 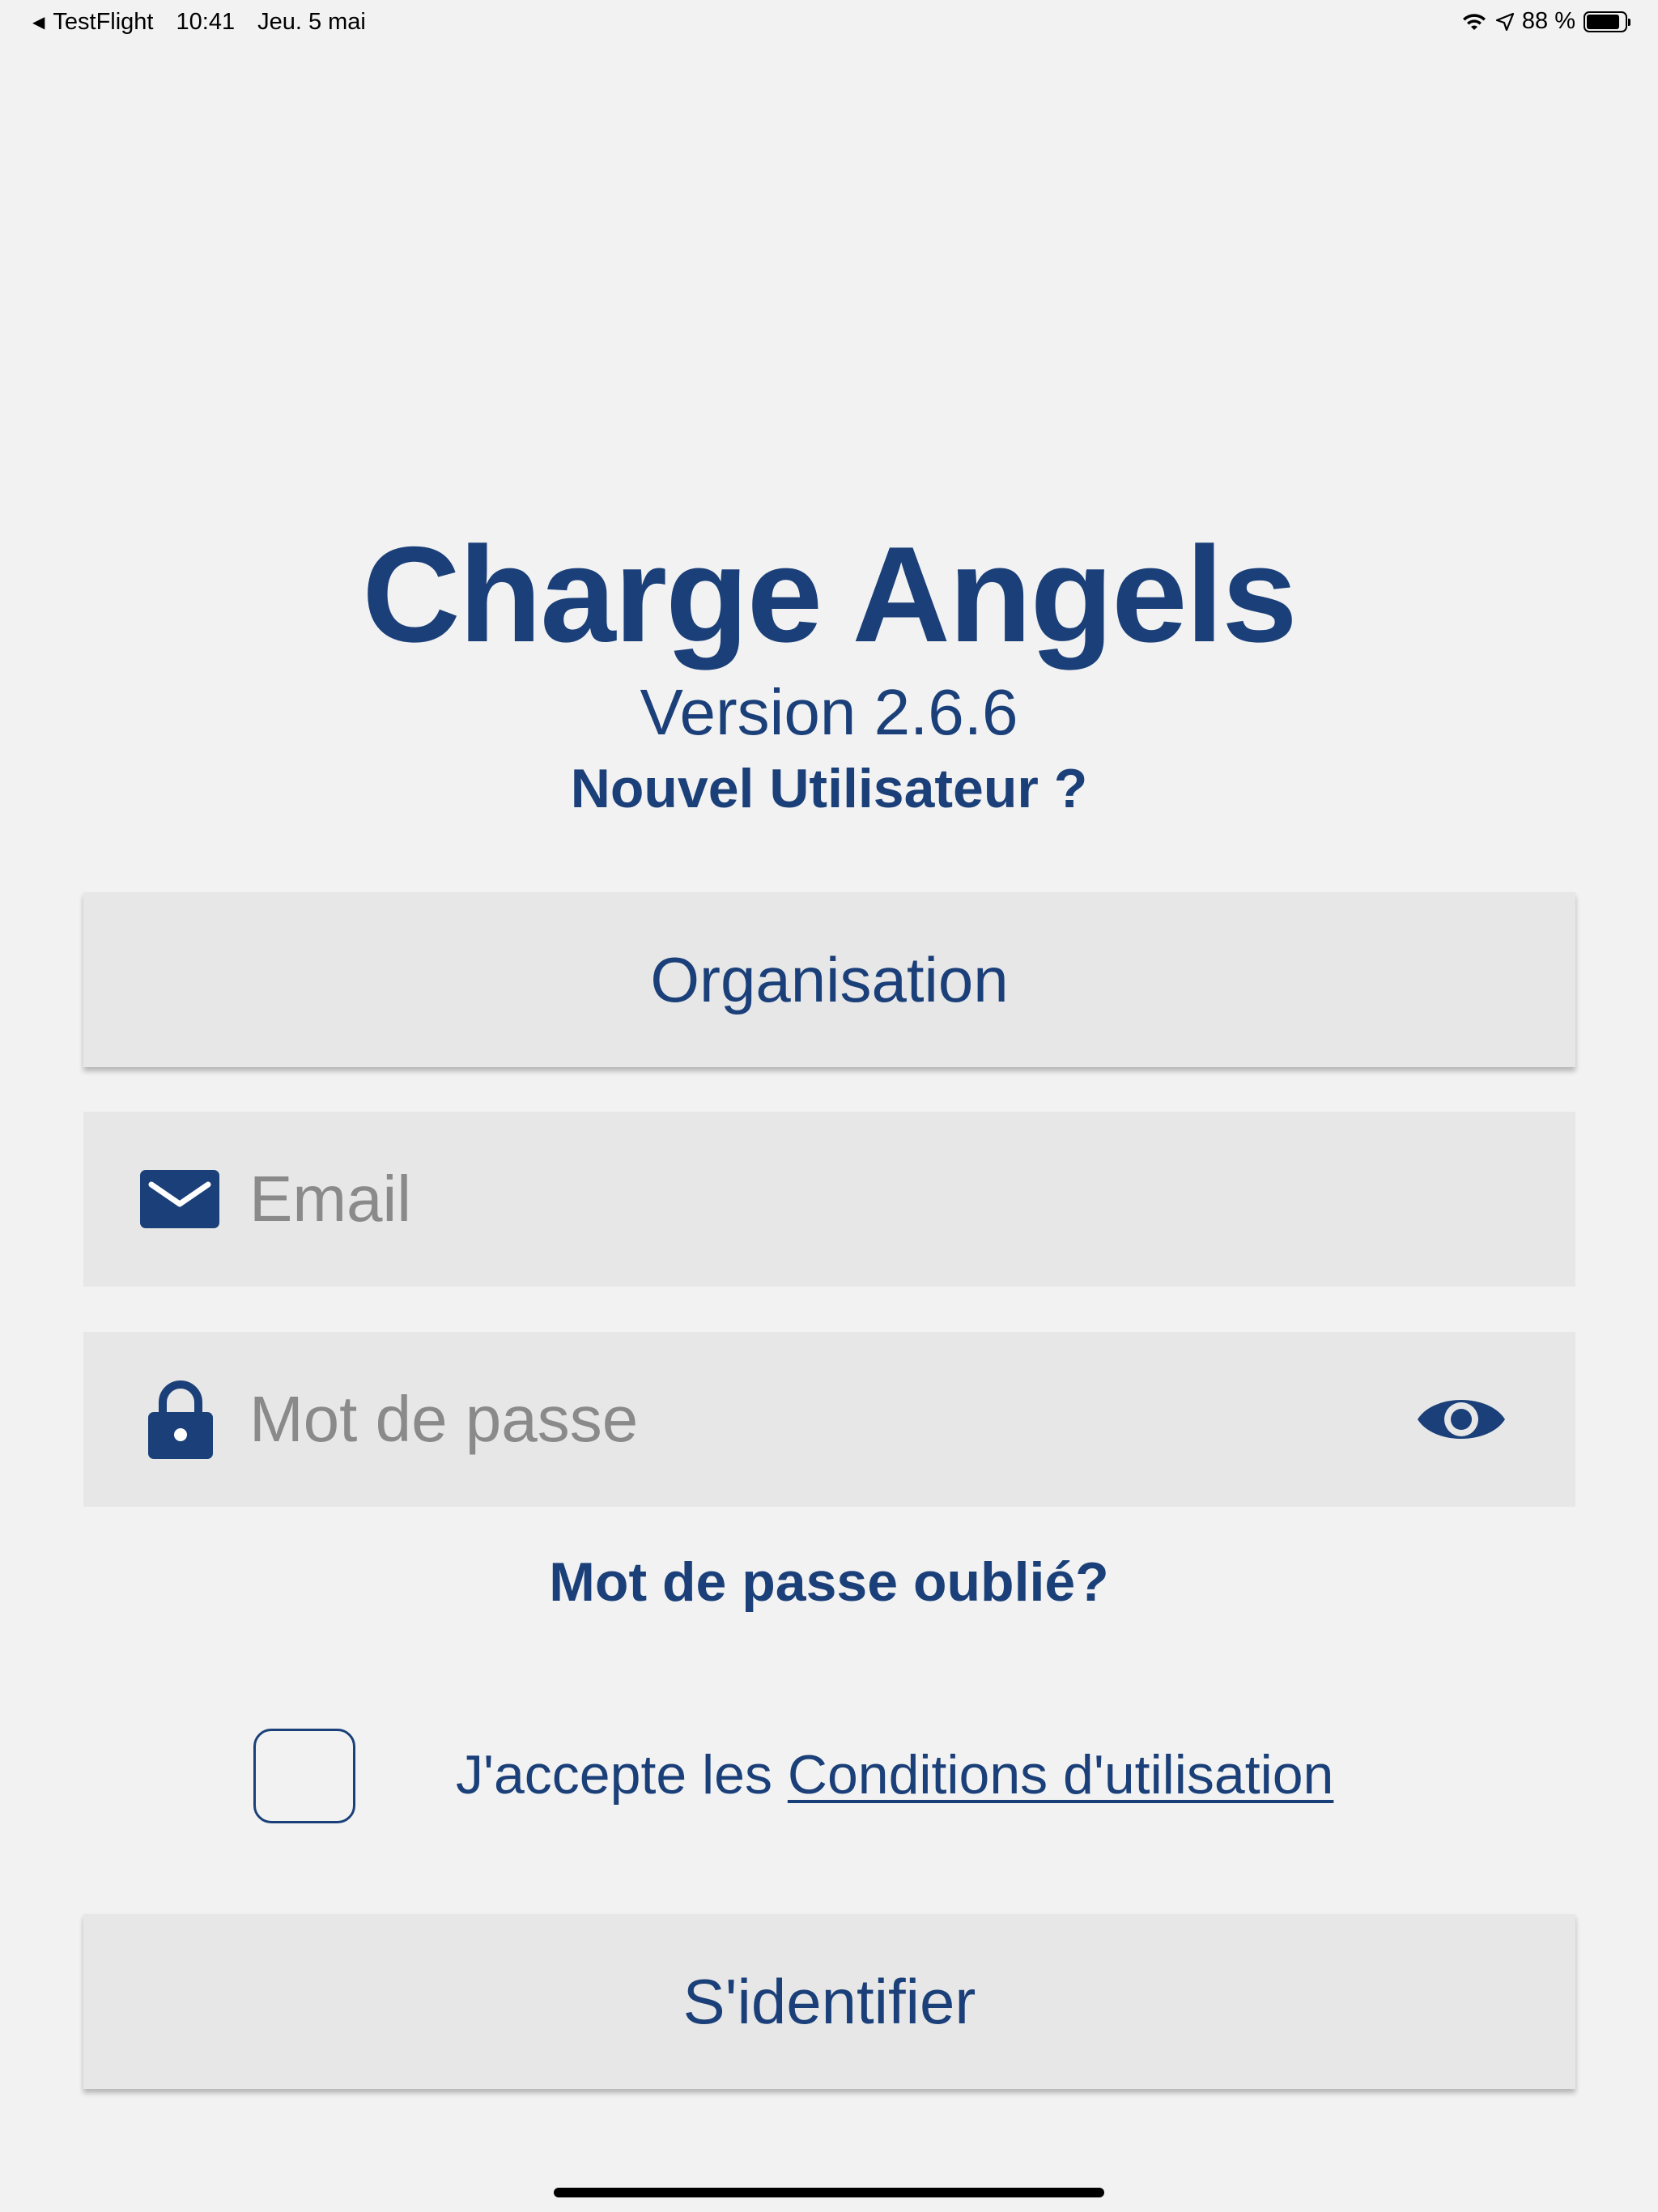 What do you see at coordinates (304, 1776) in the screenshot?
I see `terms-checkbox` at bounding box center [304, 1776].